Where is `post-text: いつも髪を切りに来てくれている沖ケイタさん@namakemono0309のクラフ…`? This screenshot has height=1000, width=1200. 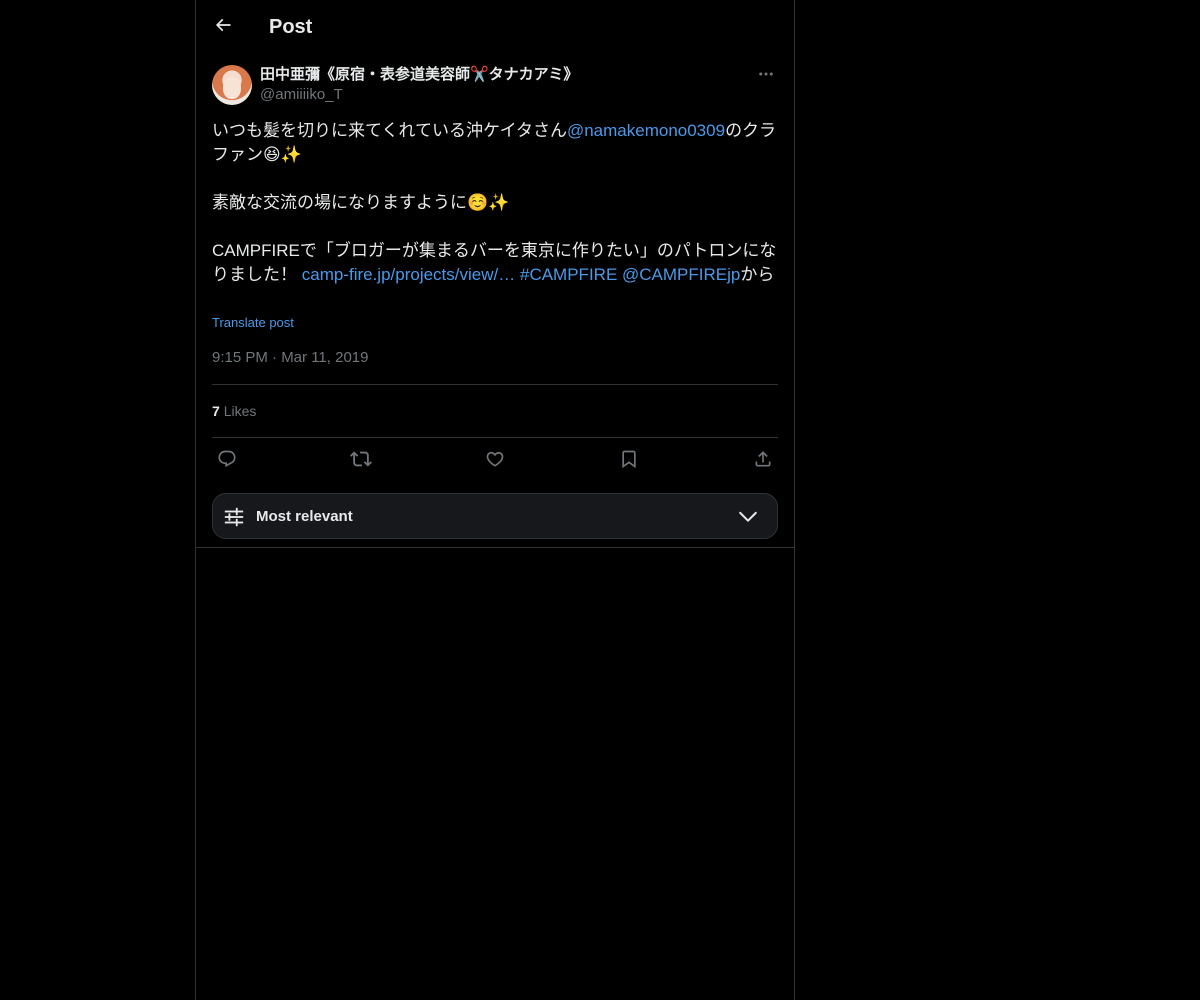 post-text: いつも髪を切りに来てくれている沖ケイタさん@namakemono0309のクラフ… is located at coordinates (495, 203).